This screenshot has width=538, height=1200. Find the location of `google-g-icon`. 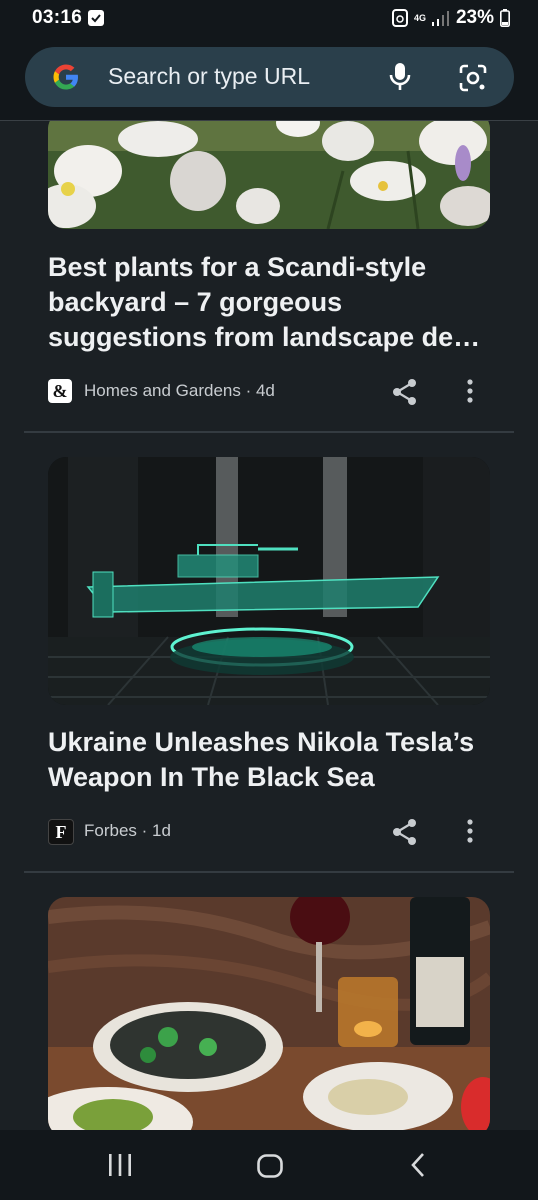

google-g-icon is located at coordinates (65, 77).